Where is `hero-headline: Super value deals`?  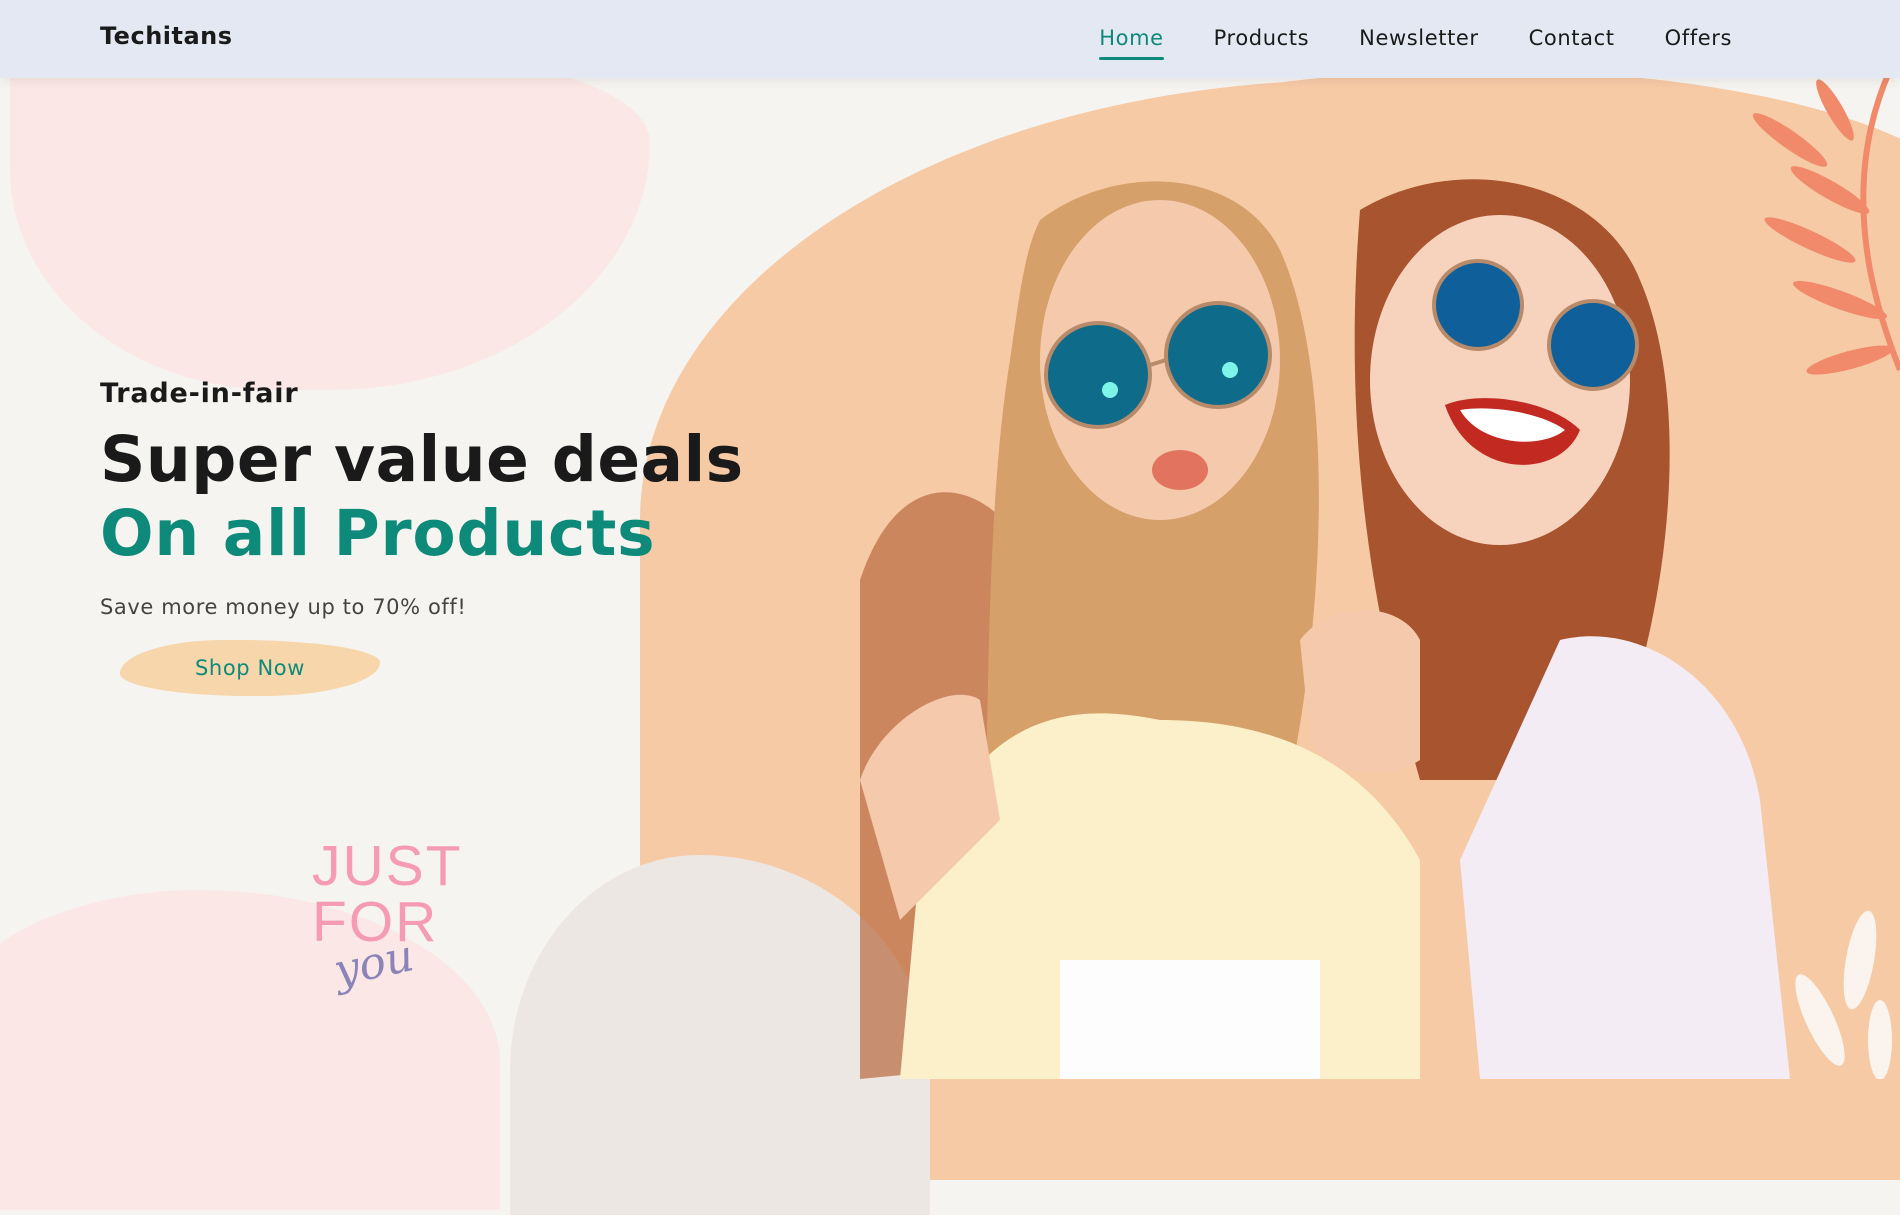 hero-headline: Super value deals is located at coordinates (422, 459).